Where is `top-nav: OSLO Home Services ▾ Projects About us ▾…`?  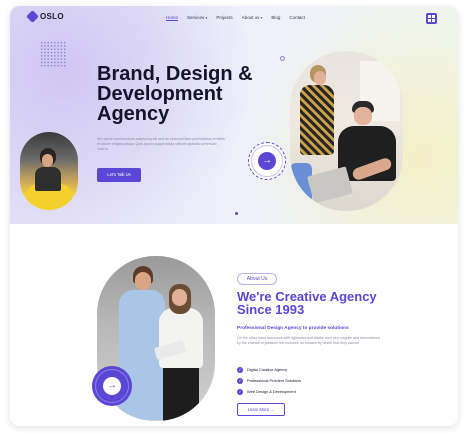
top-nav: OSLO Home Services ▾ Projects About us ▾… is located at coordinates (234, 17).